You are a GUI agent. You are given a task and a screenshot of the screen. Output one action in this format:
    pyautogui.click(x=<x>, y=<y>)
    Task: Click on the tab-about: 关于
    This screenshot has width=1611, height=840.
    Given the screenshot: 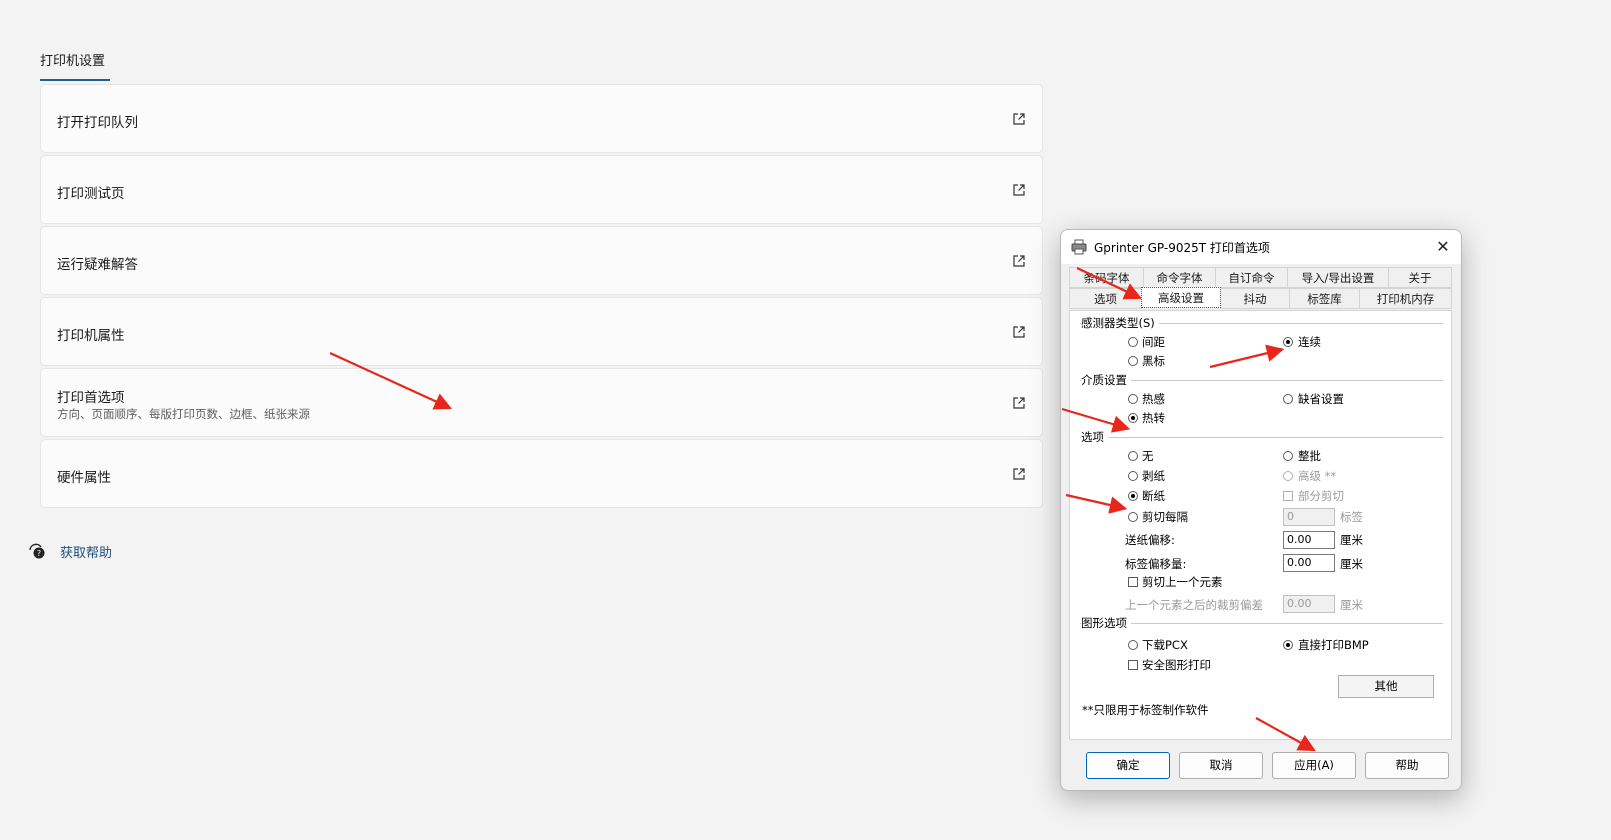 What is the action you would take?
    pyautogui.click(x=1420, y=277)
    